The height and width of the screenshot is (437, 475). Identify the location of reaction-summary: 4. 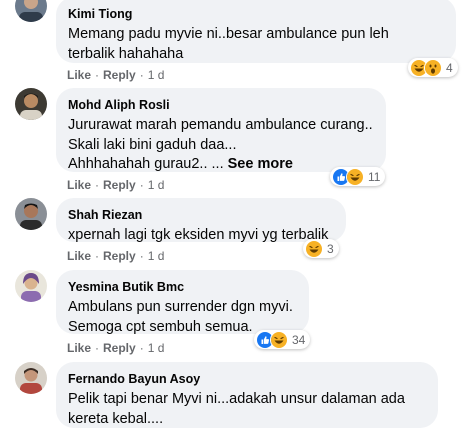
(433, 67).